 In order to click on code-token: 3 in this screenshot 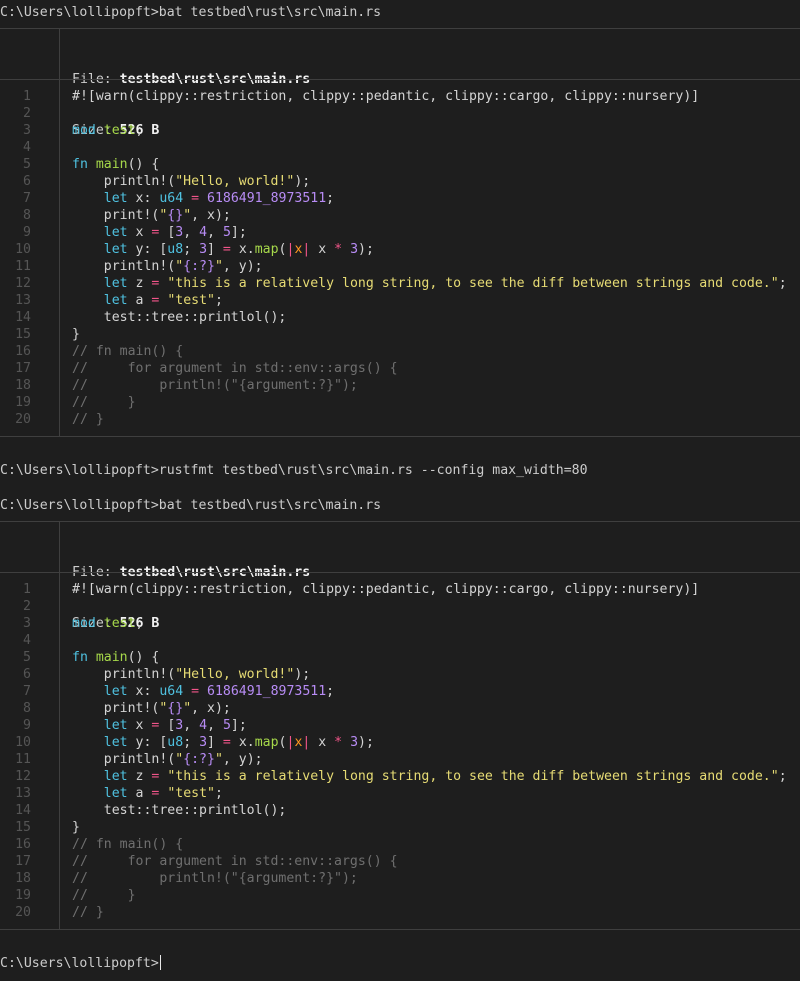, I will do `click(203, 742)`.